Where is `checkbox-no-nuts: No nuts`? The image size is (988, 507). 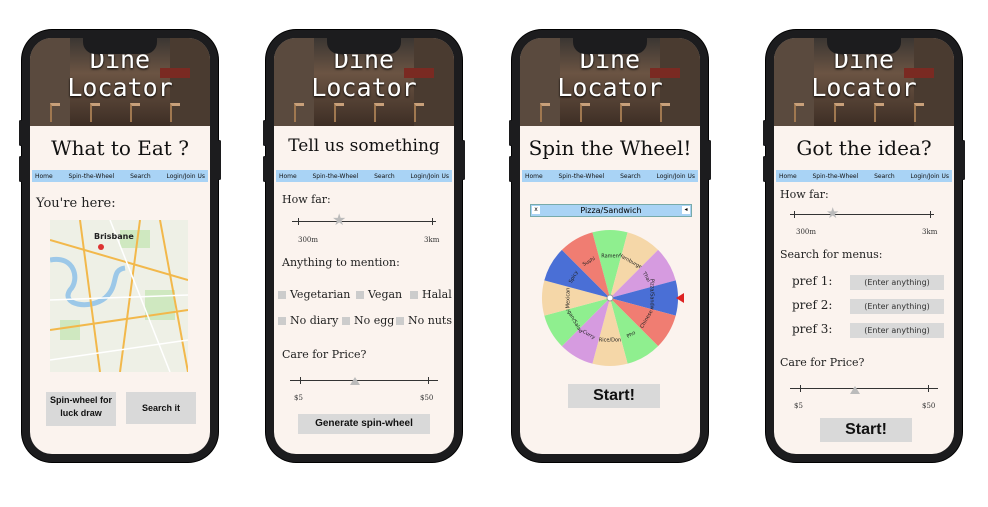
checkbox-no-nuts: No nuts is located at coordinates (424, 320).